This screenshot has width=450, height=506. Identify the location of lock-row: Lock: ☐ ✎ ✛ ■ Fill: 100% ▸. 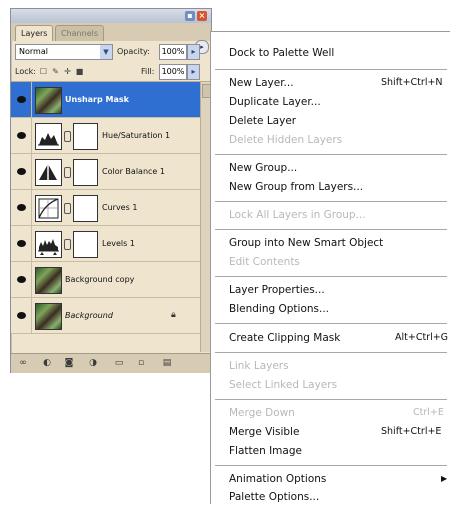
(111, 71).